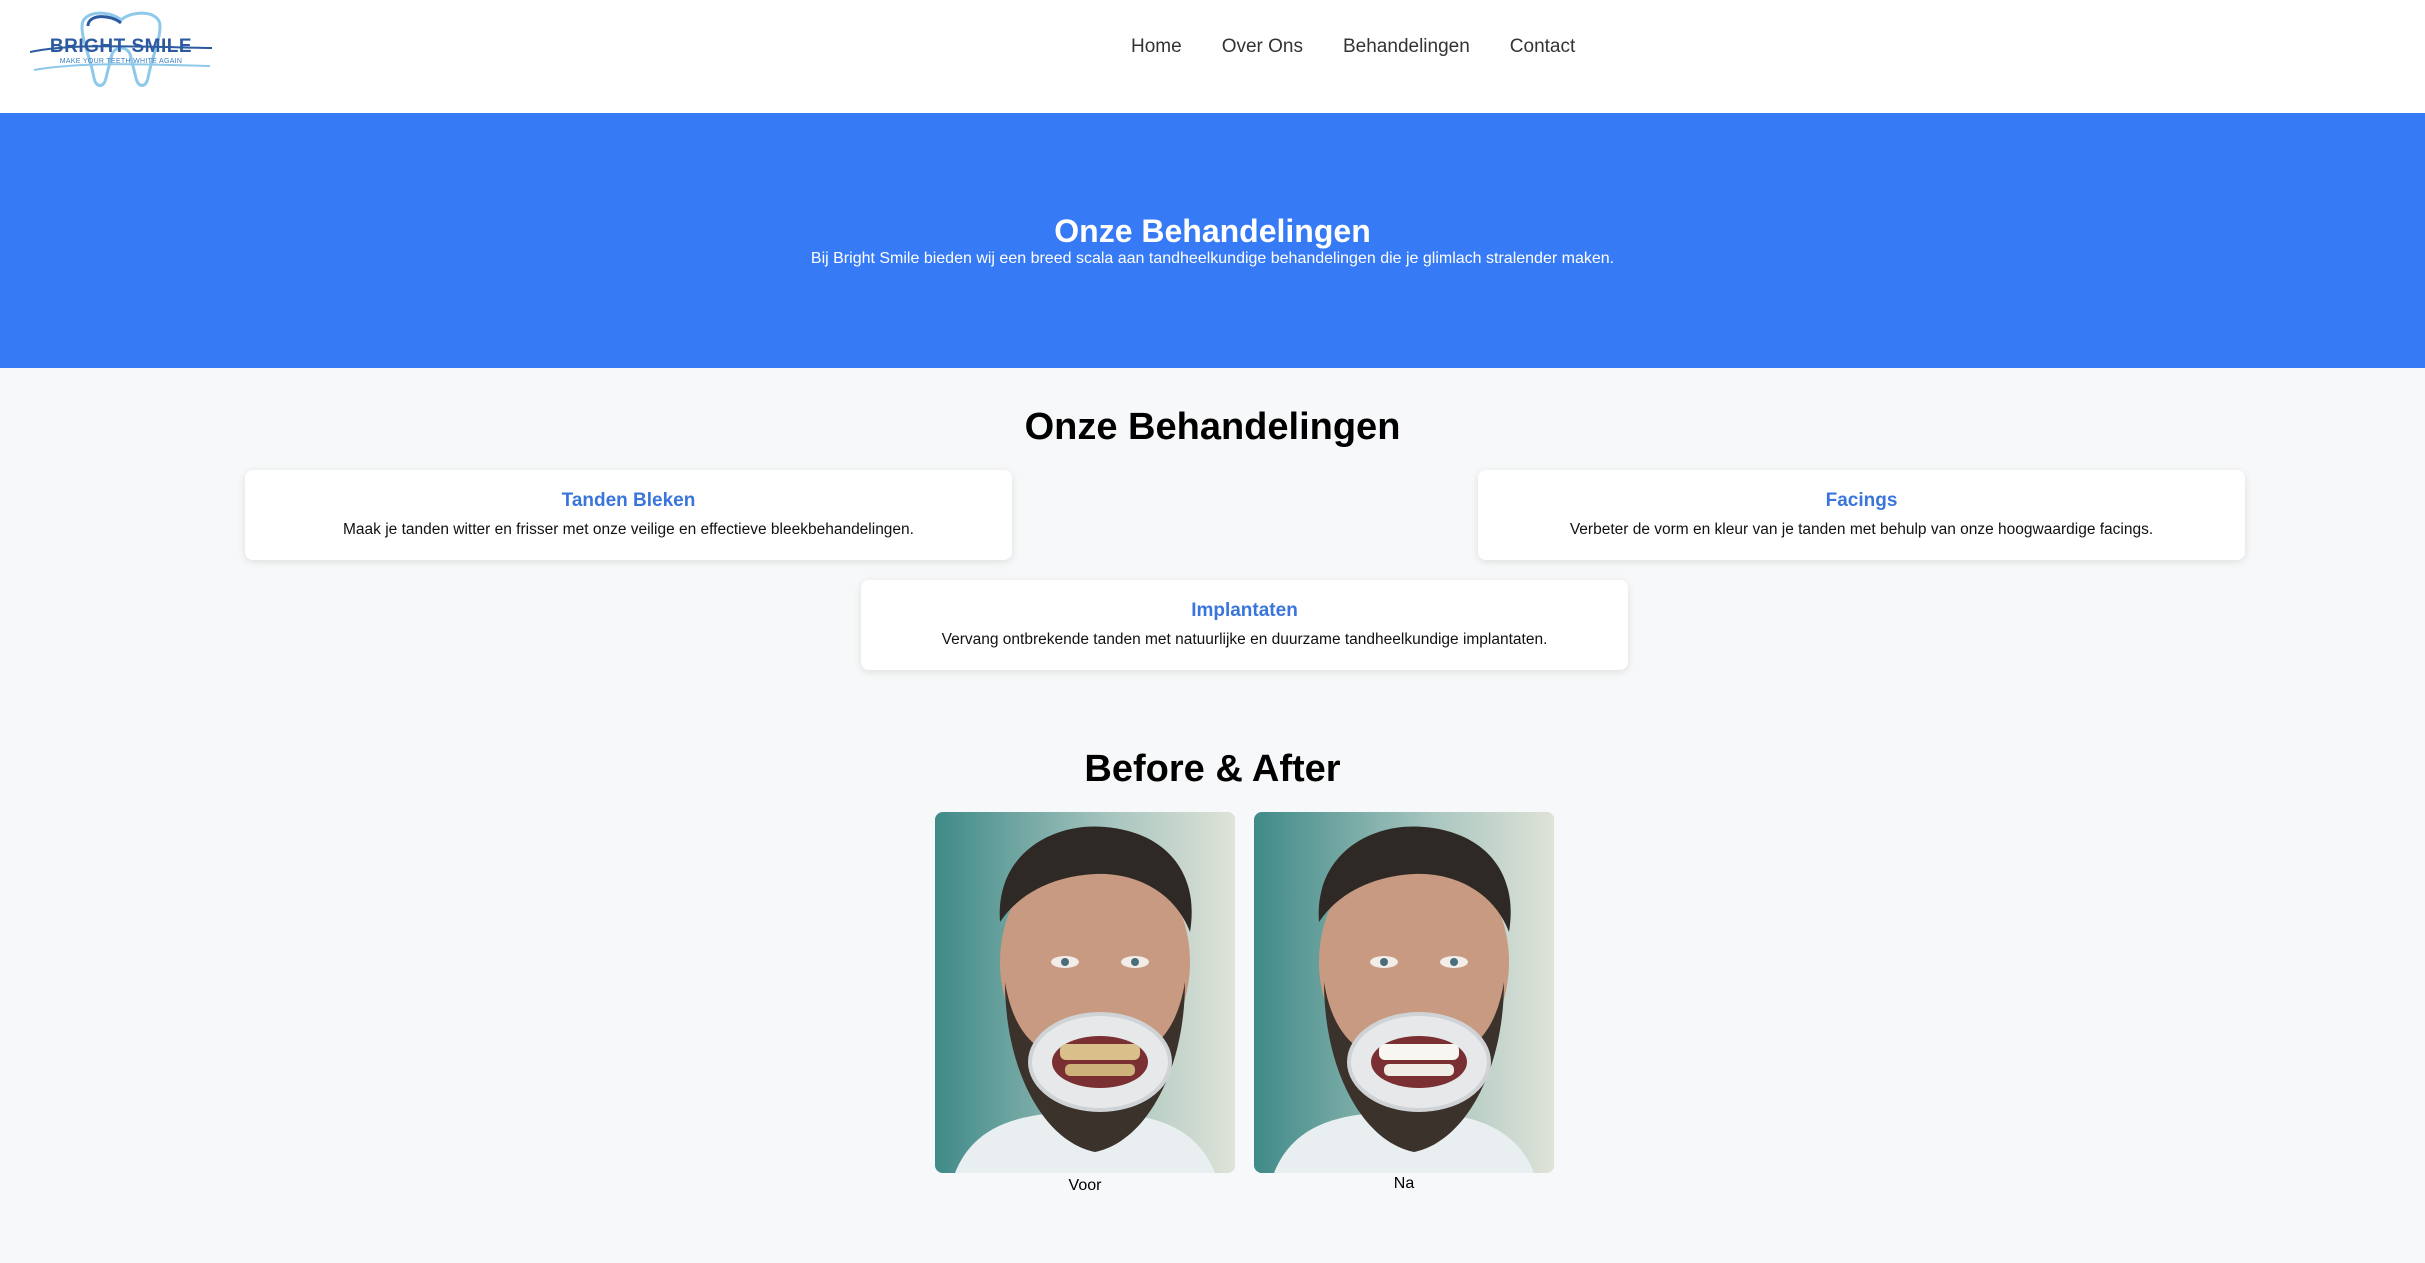 Image resolution: width=2425 pixels, height=1263 pixels. I want to click on bright-smile-logo: BRIGHT SMILE MAKE YOUR TEETH WHITE AGAIN, so click(121, 50).